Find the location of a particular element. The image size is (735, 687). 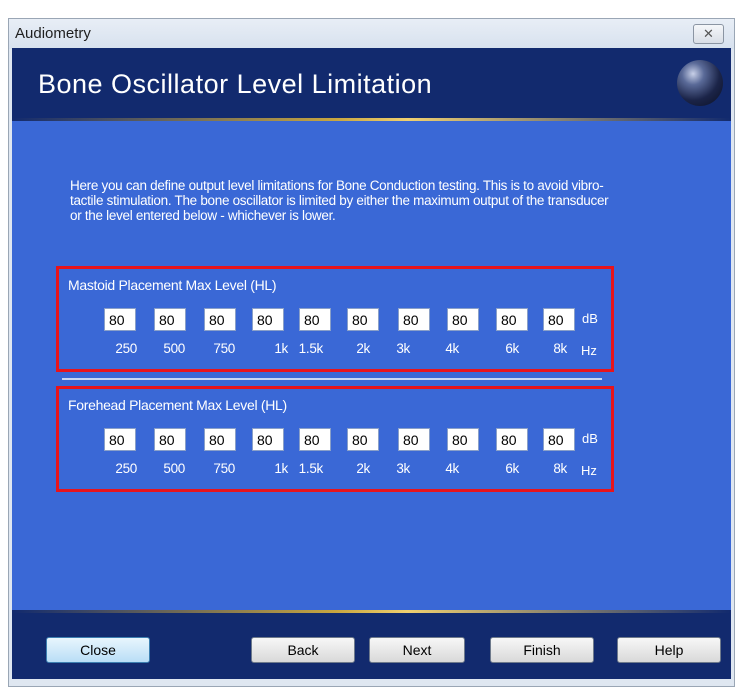

help-button: Help is located at coordinates (669, 650).